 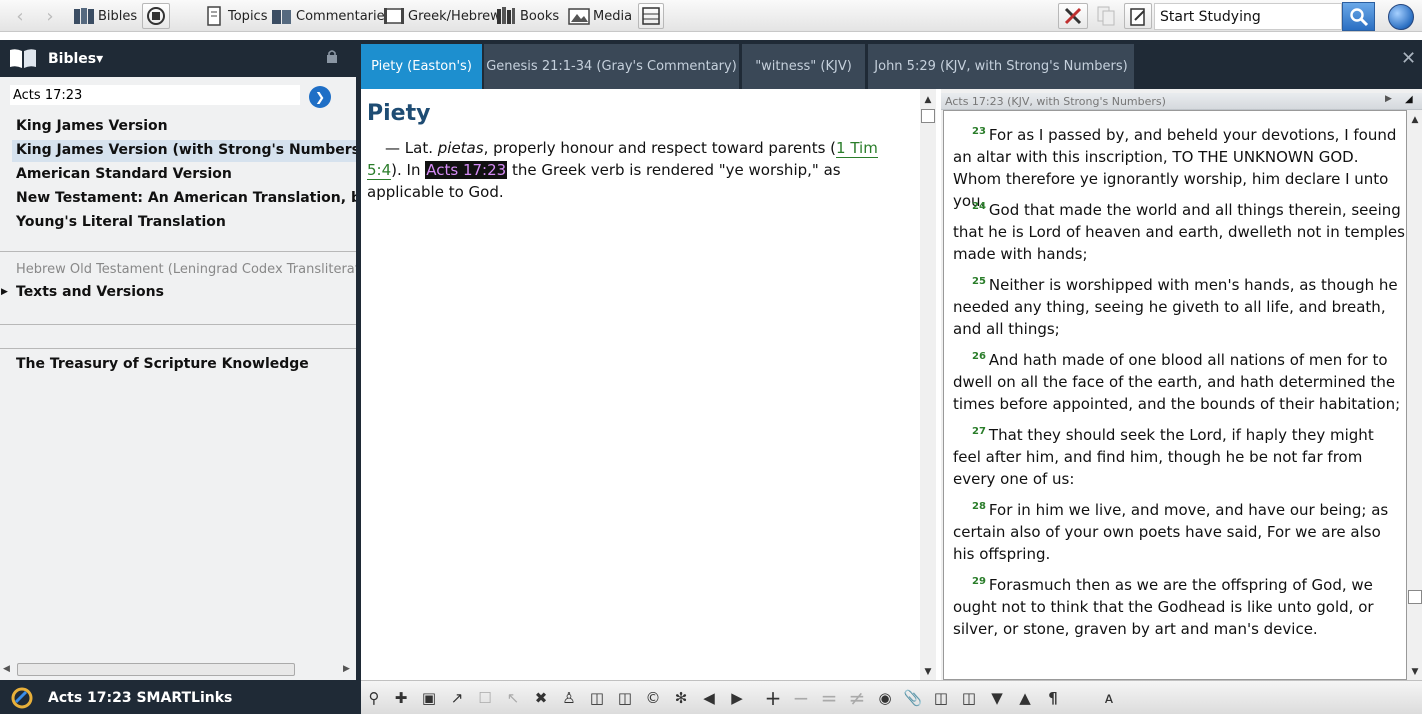 I want to click on add-search-icon: ✚, so click(x=401, y=698).